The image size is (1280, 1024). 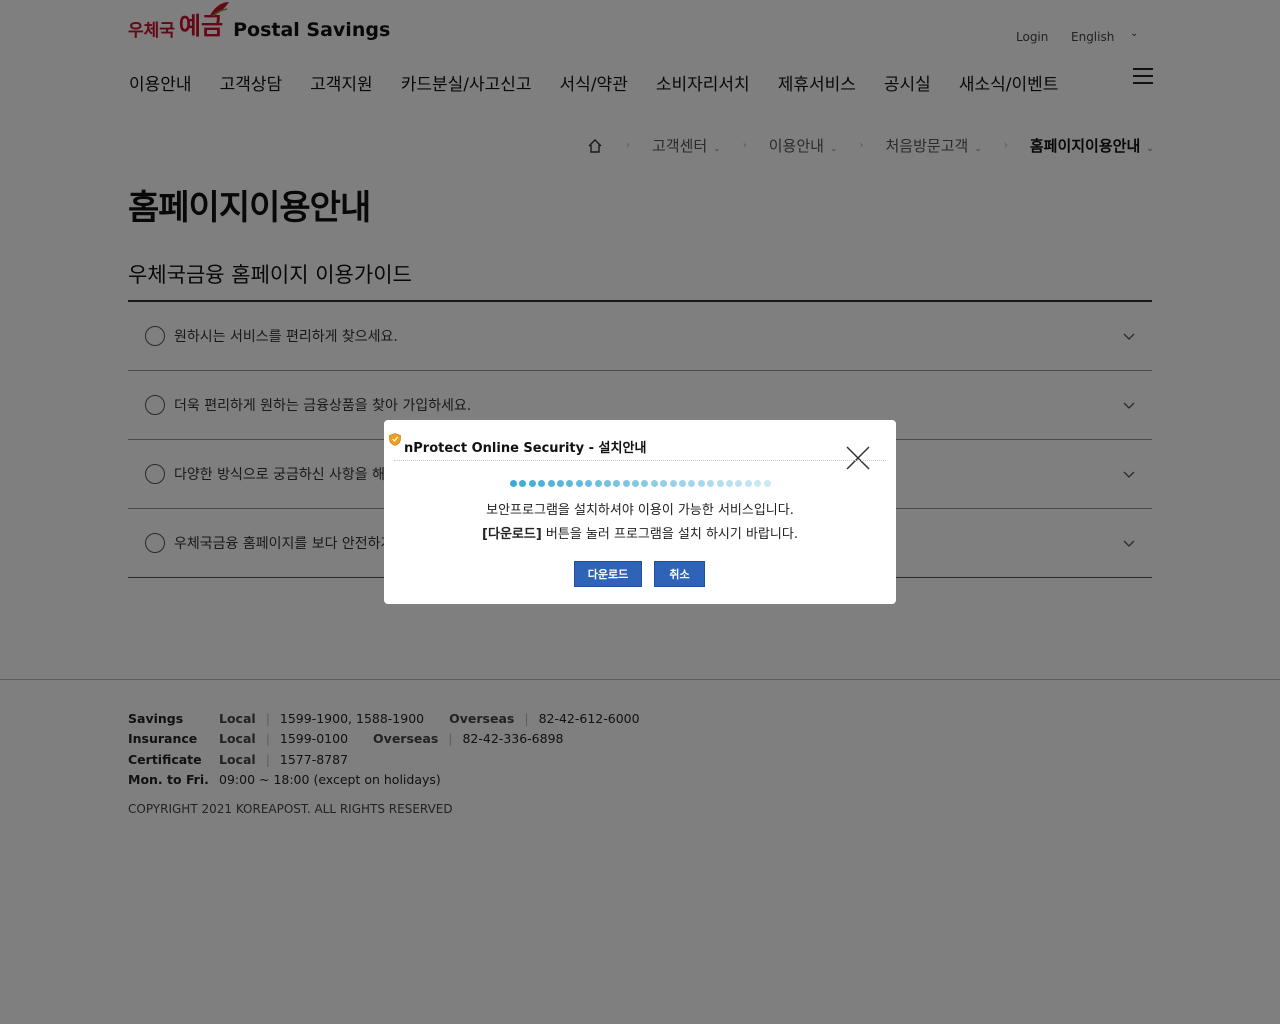 What do you see at coordinates (608, 574) in the screenshot?
I see `download-button: 다운로드` at bounding box center [608, 574].